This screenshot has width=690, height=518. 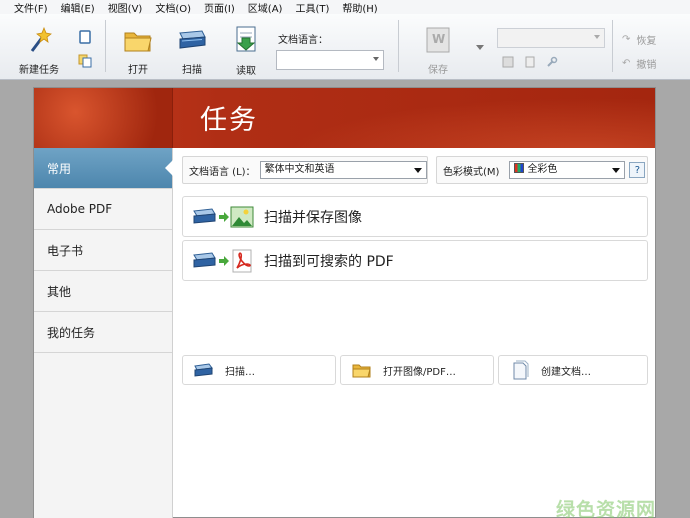 I want to click on doc-language-select: 繁体中文和英语, so click(x=343, y=170).